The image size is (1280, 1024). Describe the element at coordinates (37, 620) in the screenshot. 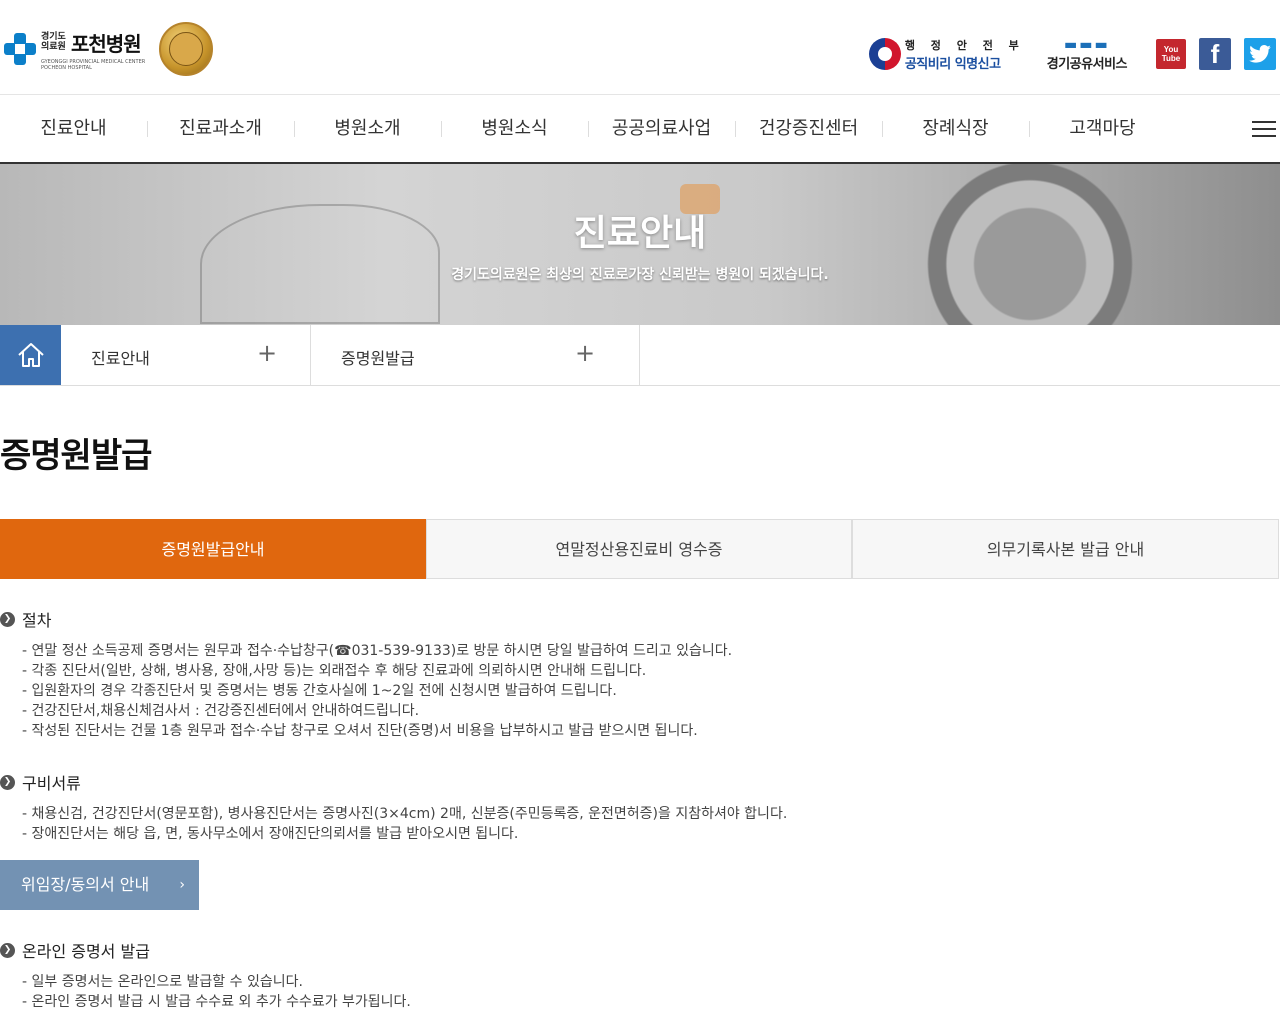

I see `section-procedure-label: 절차` at that location.